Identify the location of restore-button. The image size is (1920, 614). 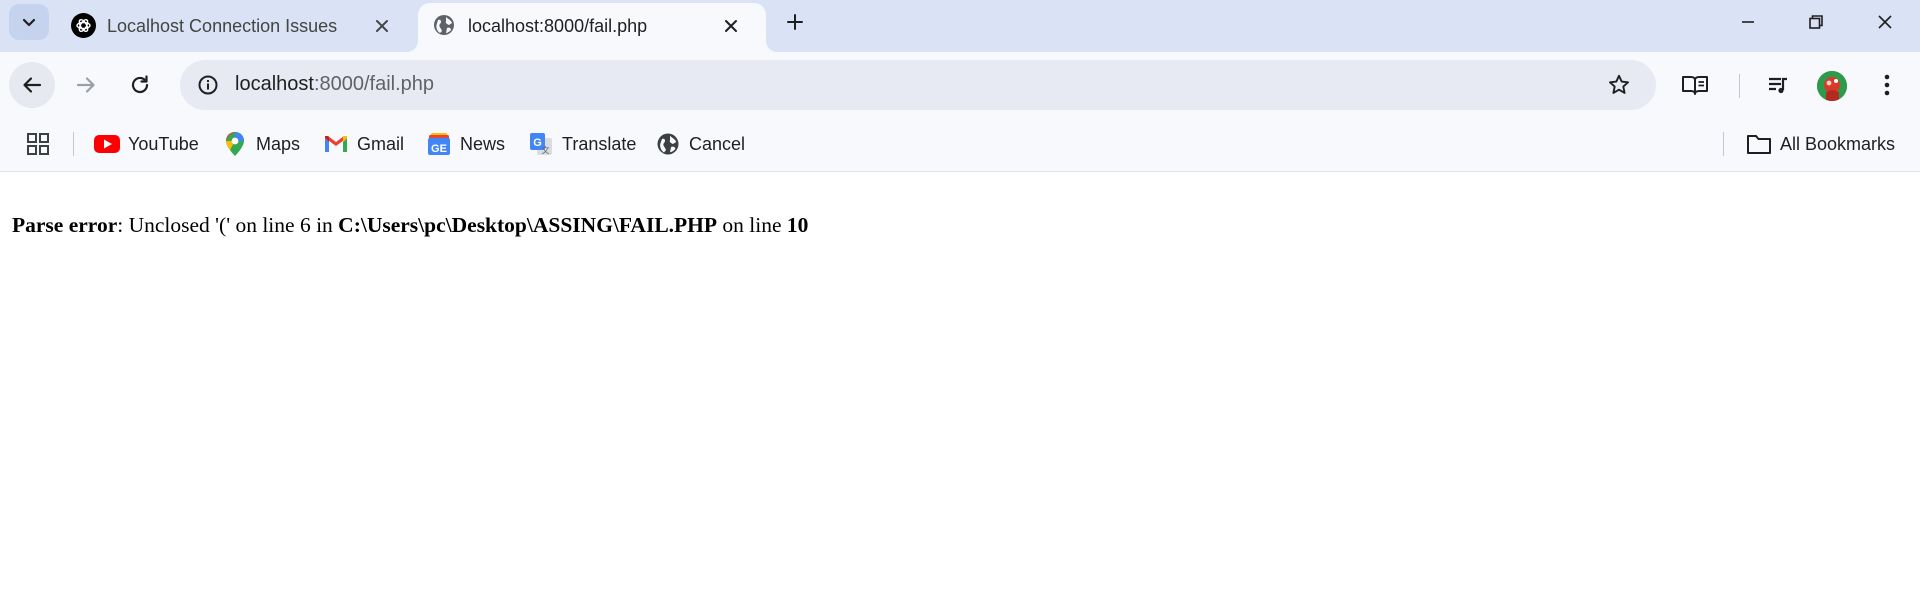
(1816, 22).